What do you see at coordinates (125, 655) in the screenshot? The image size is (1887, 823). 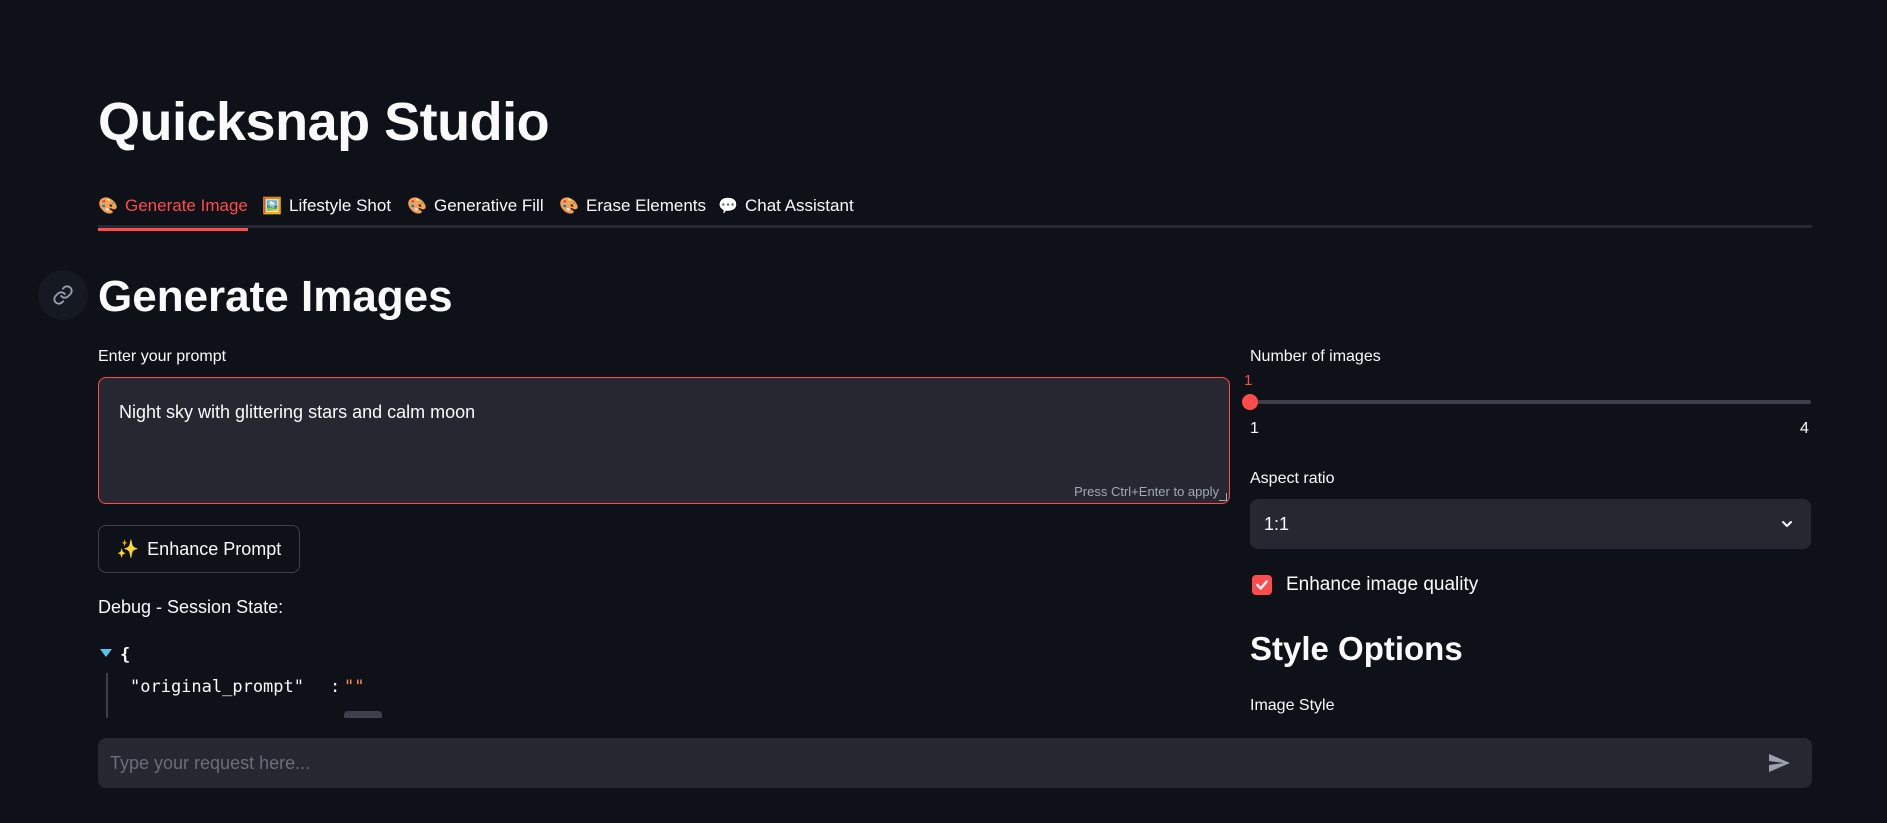 I see `json-open-brace: {` at bounding box center [125, 655].